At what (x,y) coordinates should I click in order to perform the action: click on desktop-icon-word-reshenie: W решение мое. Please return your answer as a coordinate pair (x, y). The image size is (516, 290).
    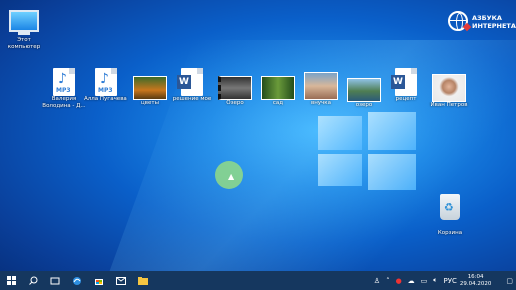
    Looking at the image, I should click on (192, 85).